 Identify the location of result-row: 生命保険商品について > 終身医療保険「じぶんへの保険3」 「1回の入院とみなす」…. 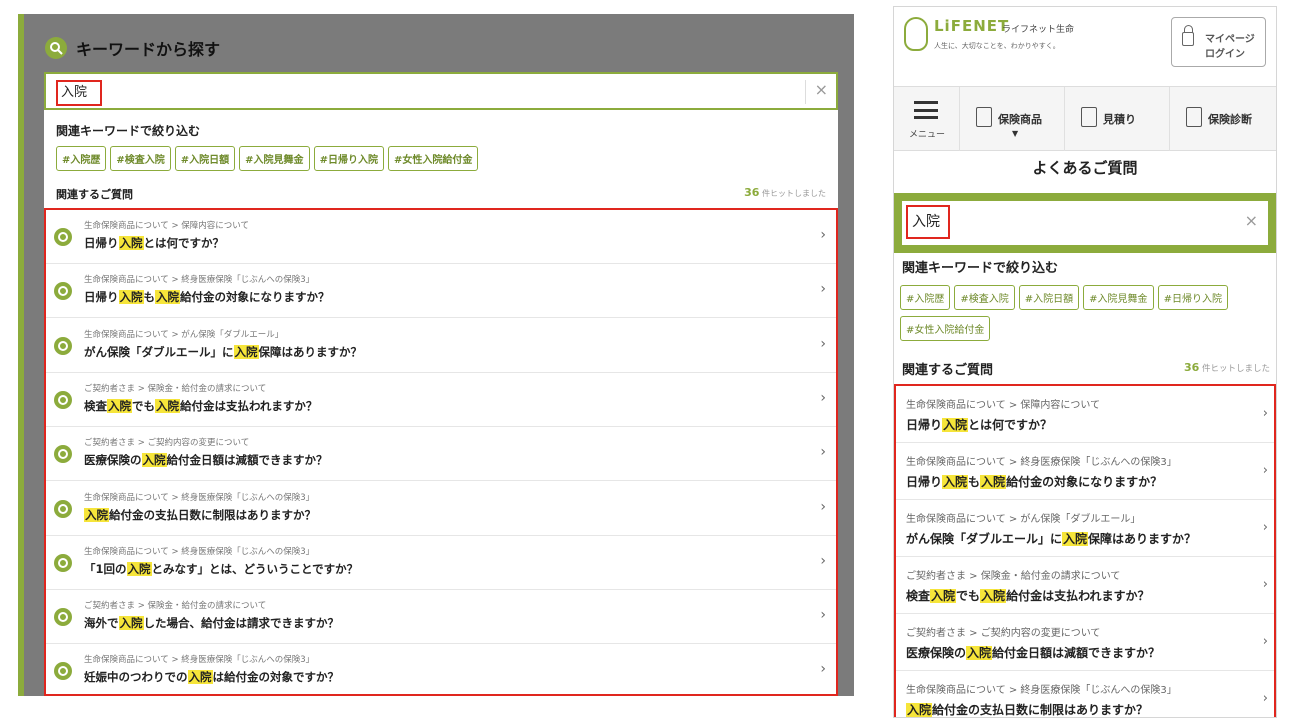
(441, 563).